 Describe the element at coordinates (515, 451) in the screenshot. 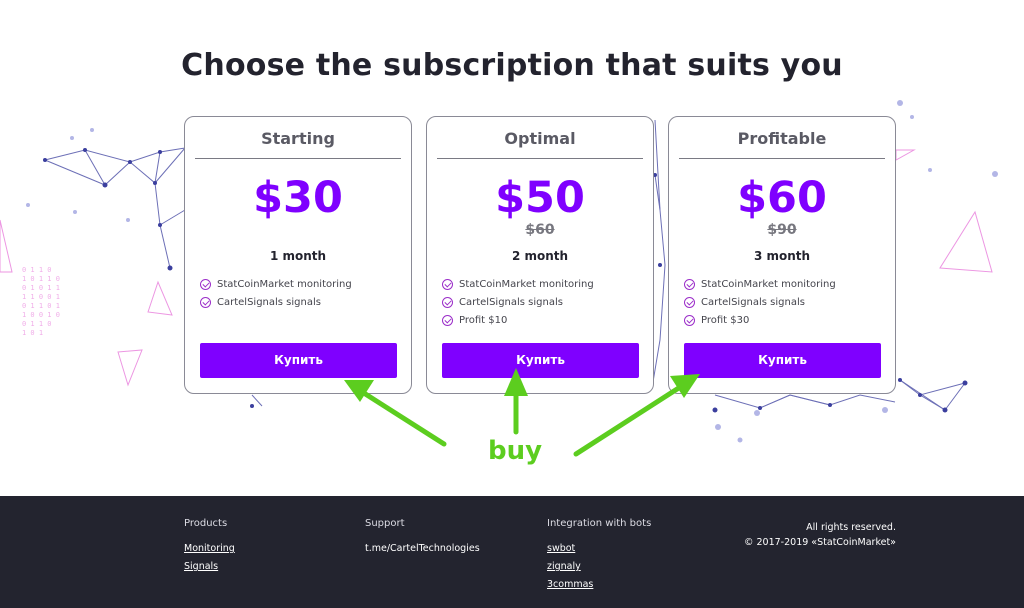

I see `buy-annotation-label: buy` at that location.